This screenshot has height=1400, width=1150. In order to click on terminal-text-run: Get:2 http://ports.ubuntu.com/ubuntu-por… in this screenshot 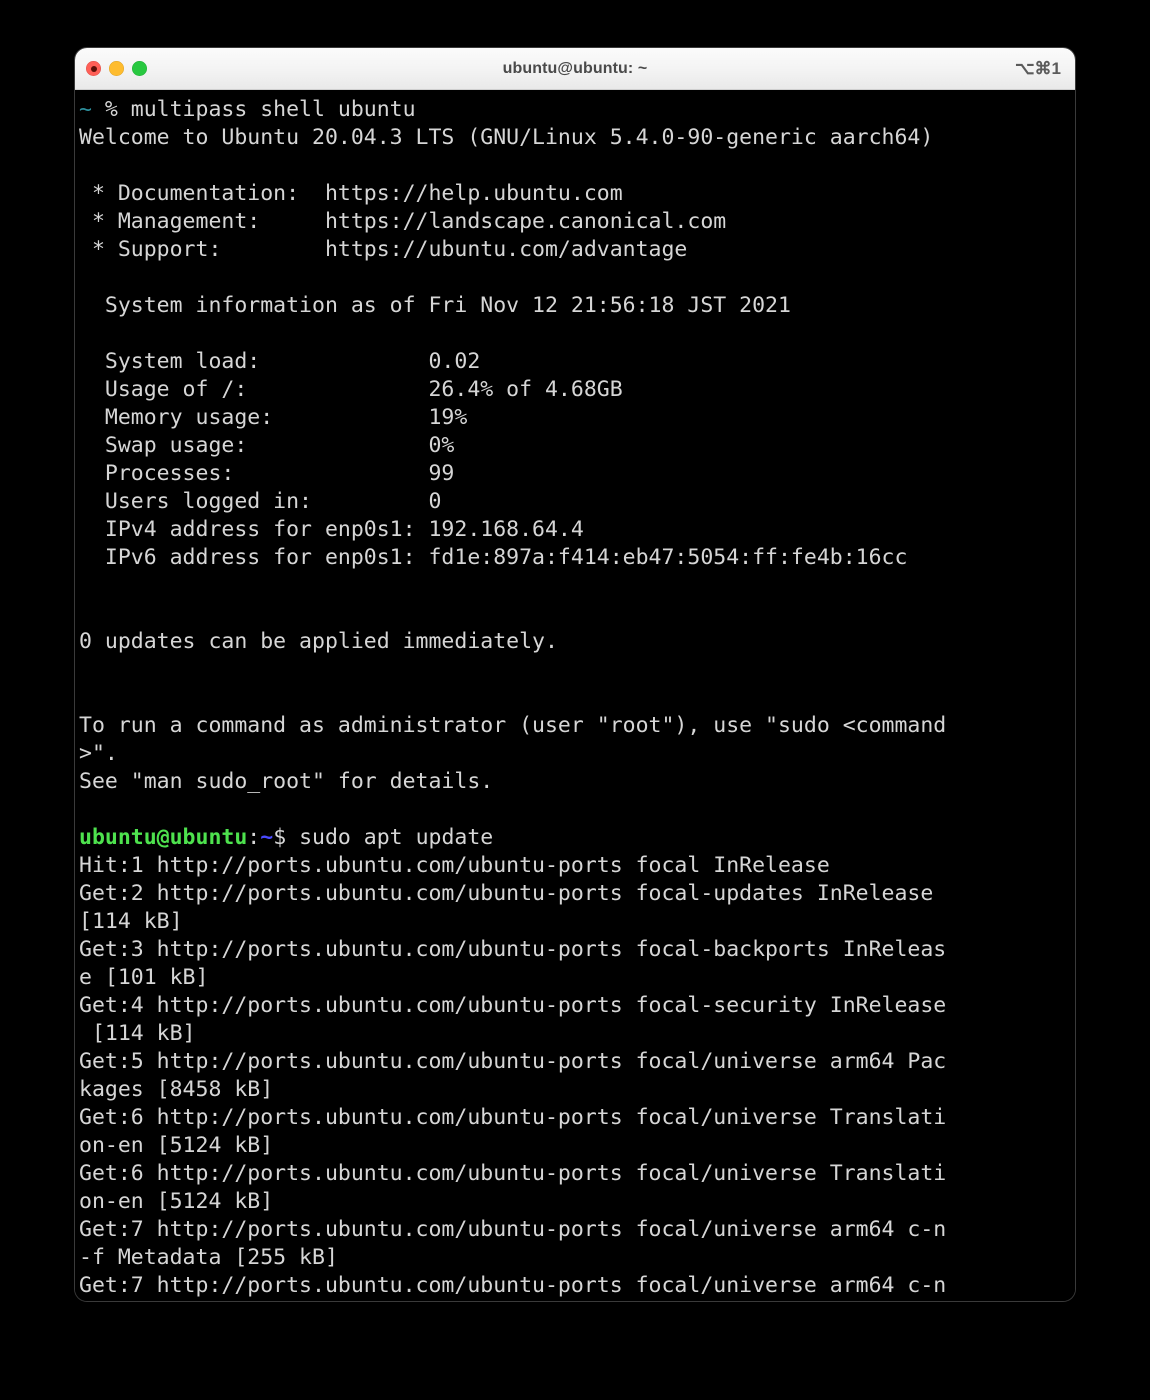, I will do `click(506, 893)`.